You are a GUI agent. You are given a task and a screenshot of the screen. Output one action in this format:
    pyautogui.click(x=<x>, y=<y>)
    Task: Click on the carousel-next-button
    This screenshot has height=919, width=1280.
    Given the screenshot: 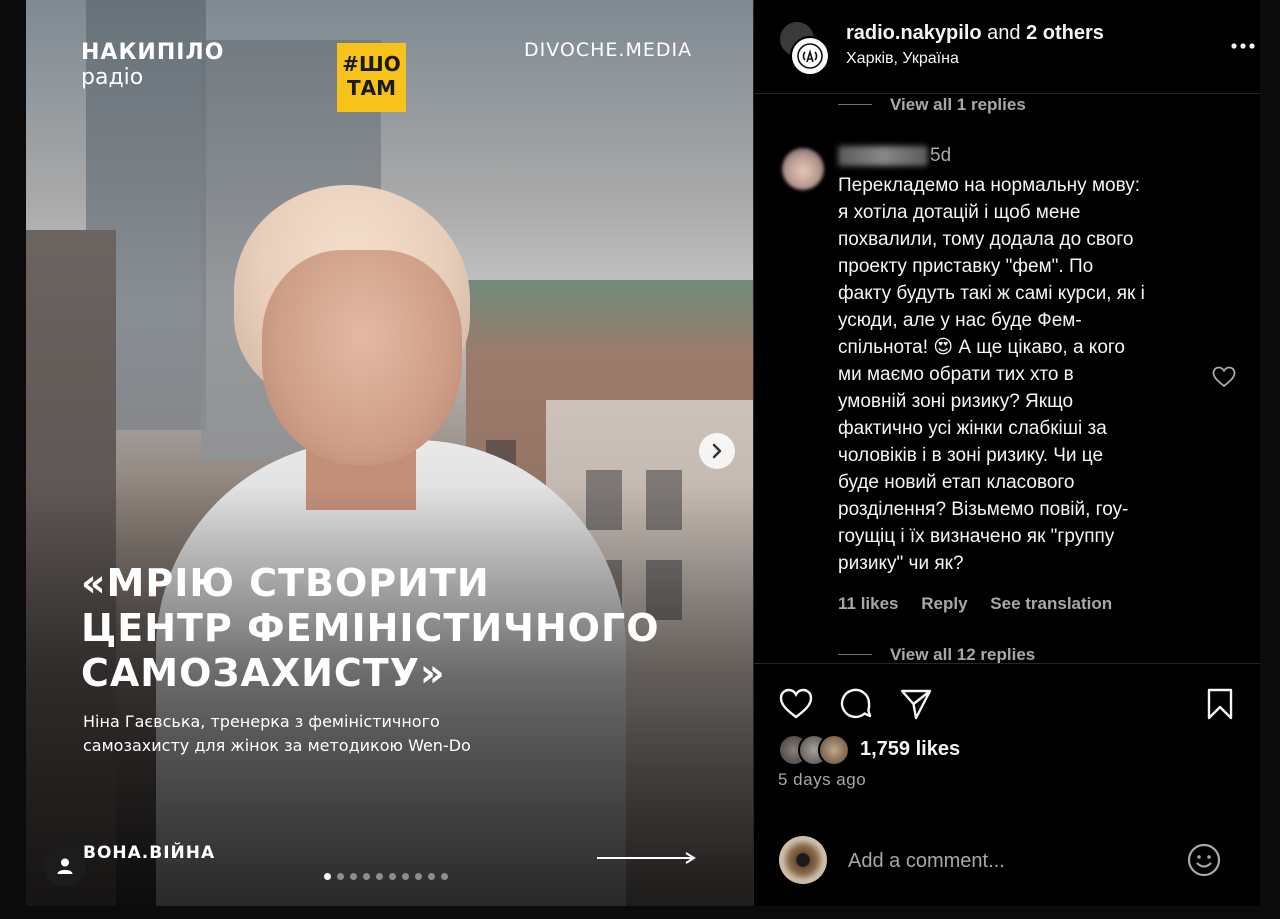 What is the action you would take?
    pyautogui.click(x=717, y=451)
    